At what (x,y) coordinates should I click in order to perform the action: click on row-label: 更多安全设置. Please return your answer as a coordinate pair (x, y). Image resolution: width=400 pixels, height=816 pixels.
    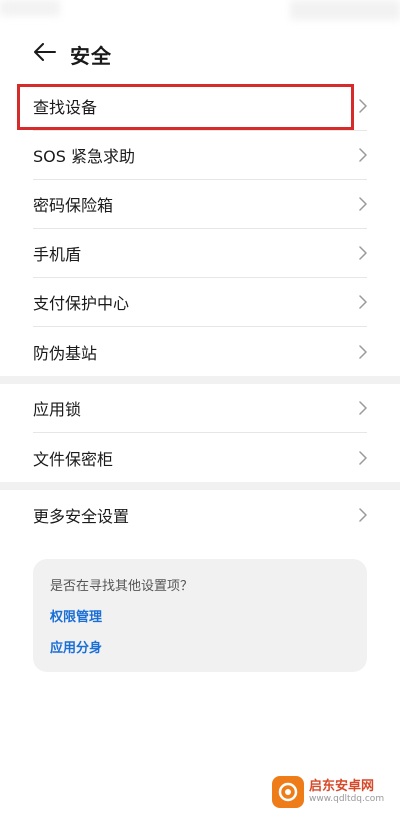
    Looking at the image, I should click on (81, 516).